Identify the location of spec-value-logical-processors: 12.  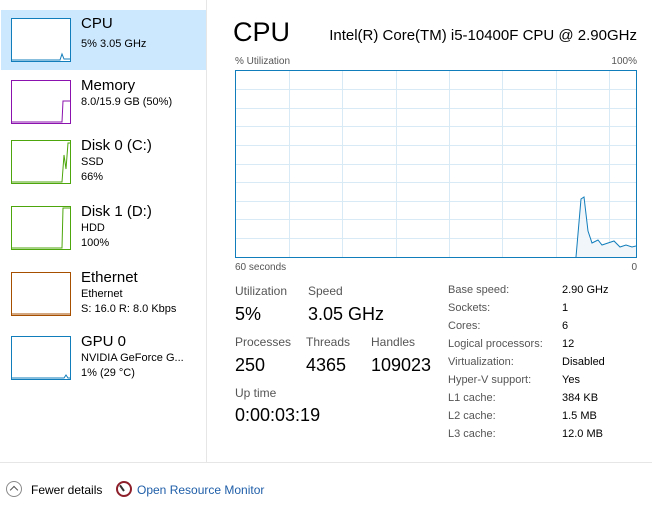
(568, 344).